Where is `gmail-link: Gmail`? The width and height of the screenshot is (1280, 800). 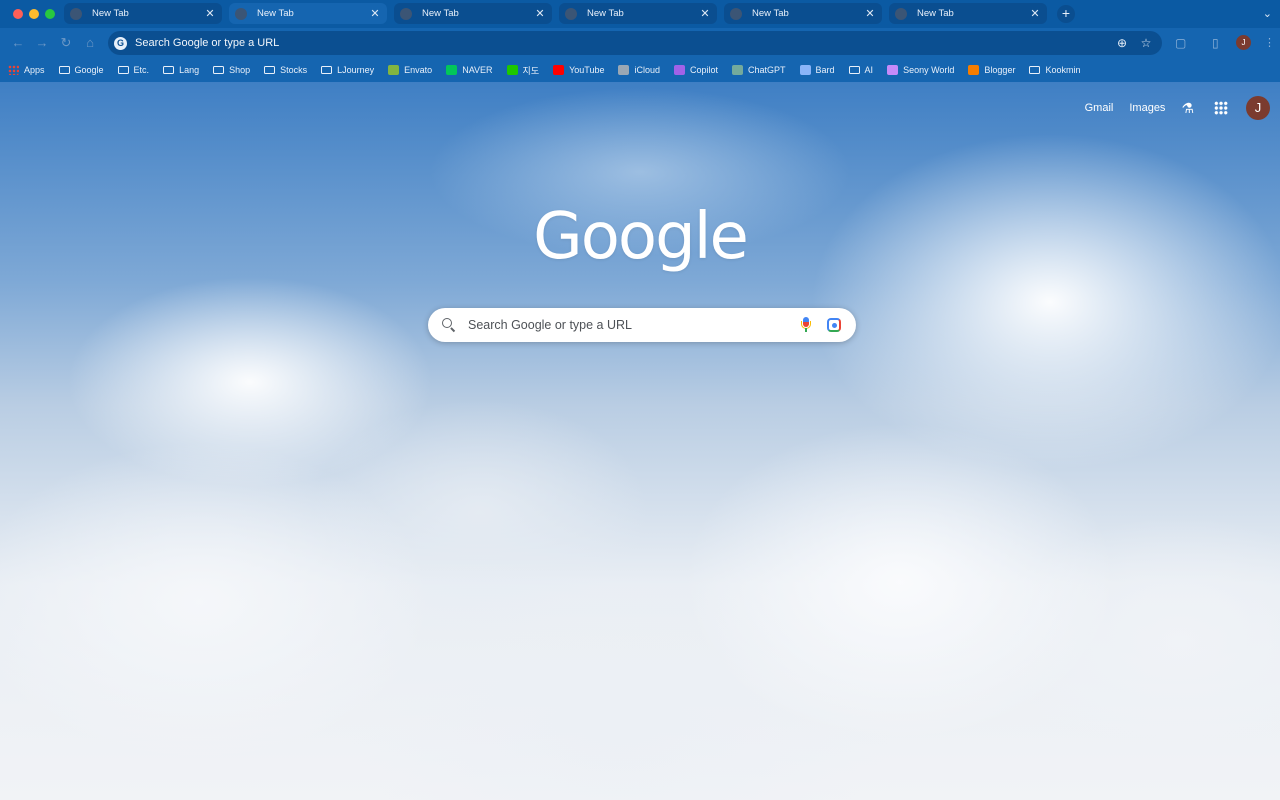
gmail-link: Gmail is located at coordinates (1099, 108).